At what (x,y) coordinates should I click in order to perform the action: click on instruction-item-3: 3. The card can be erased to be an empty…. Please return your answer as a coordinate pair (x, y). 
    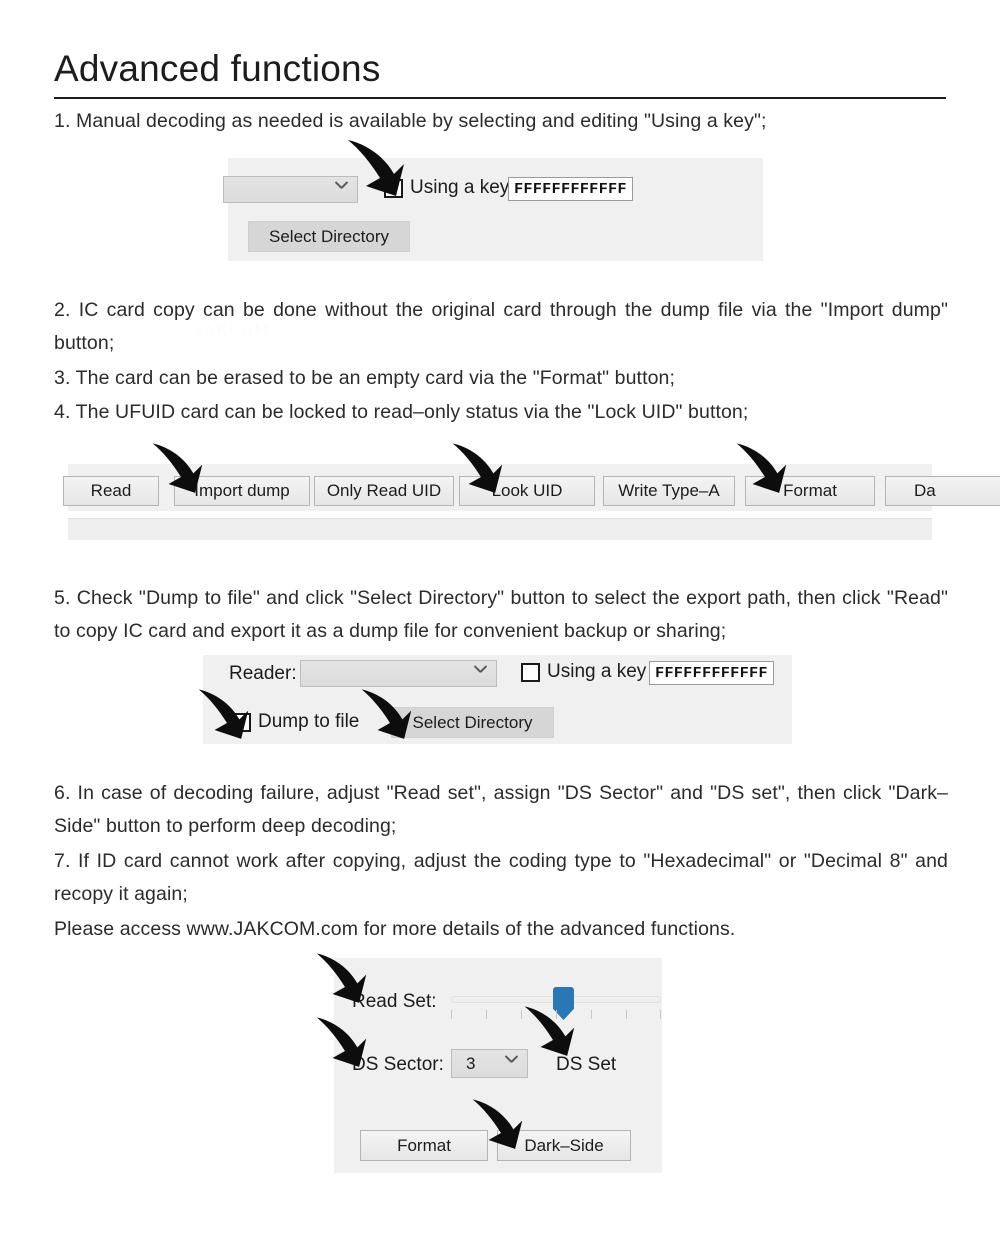
    Looking at the image, I should click on (364, 378).